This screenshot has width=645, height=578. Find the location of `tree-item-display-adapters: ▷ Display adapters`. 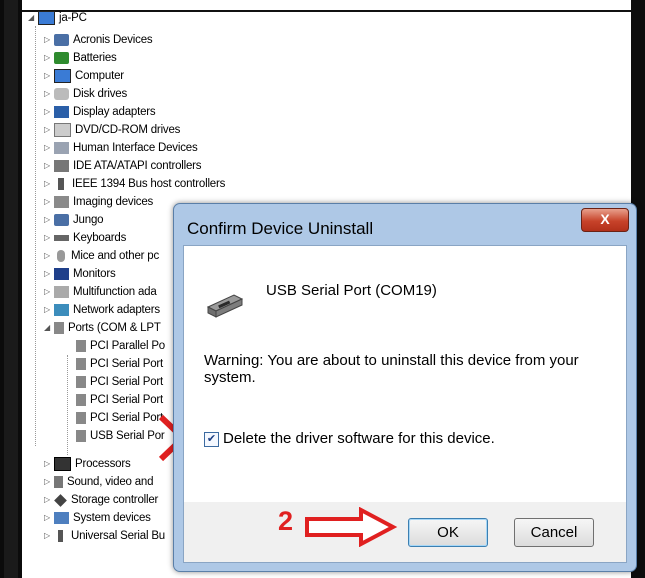

tree-item-display-adapters: ▷ Display adapters is located at coordinates (99, 112).